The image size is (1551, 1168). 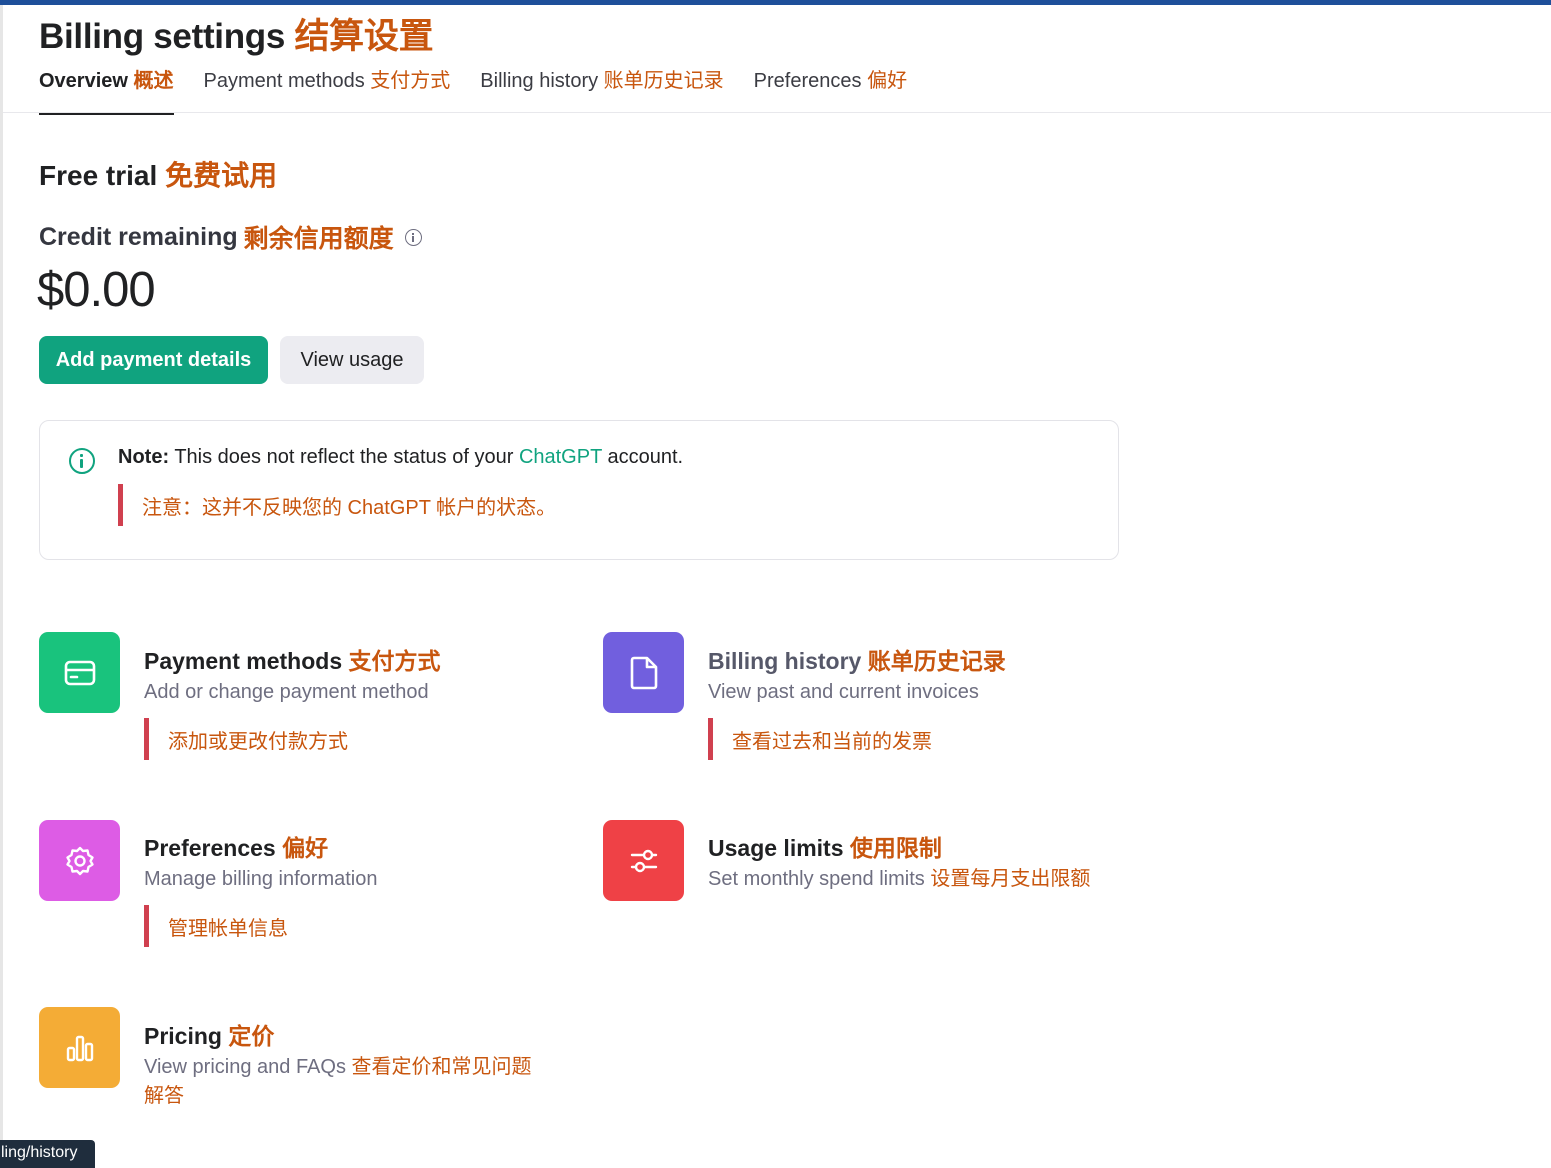 What do you see at coordinates (79, 672) in the screenshot?
I see `credit-card-icon` at bounding box center [79, 672].